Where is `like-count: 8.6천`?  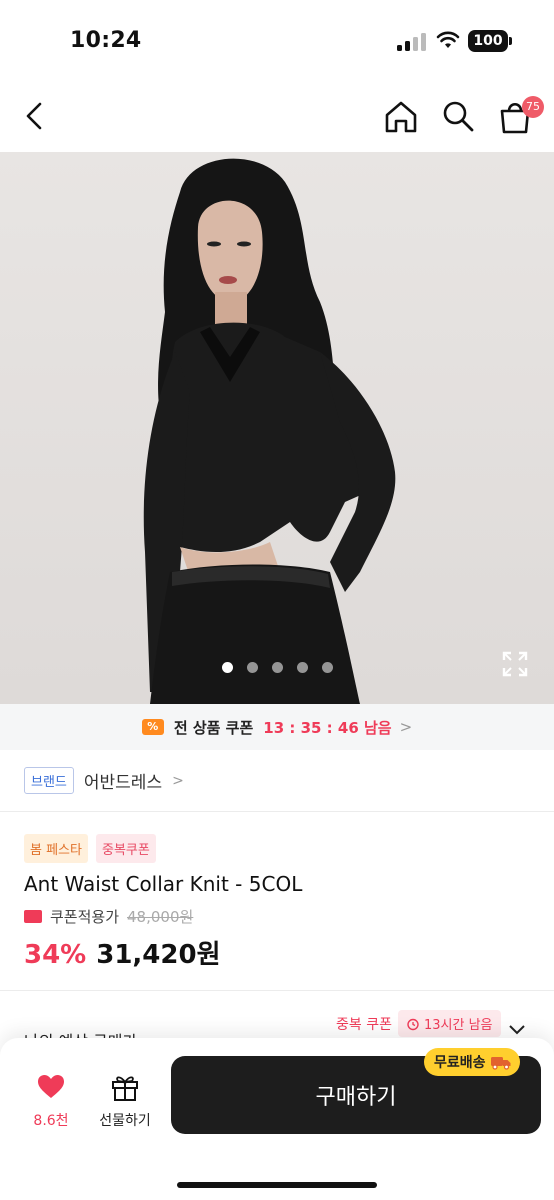
like-count: 8.6천 is located at coordinates (51, 1121).